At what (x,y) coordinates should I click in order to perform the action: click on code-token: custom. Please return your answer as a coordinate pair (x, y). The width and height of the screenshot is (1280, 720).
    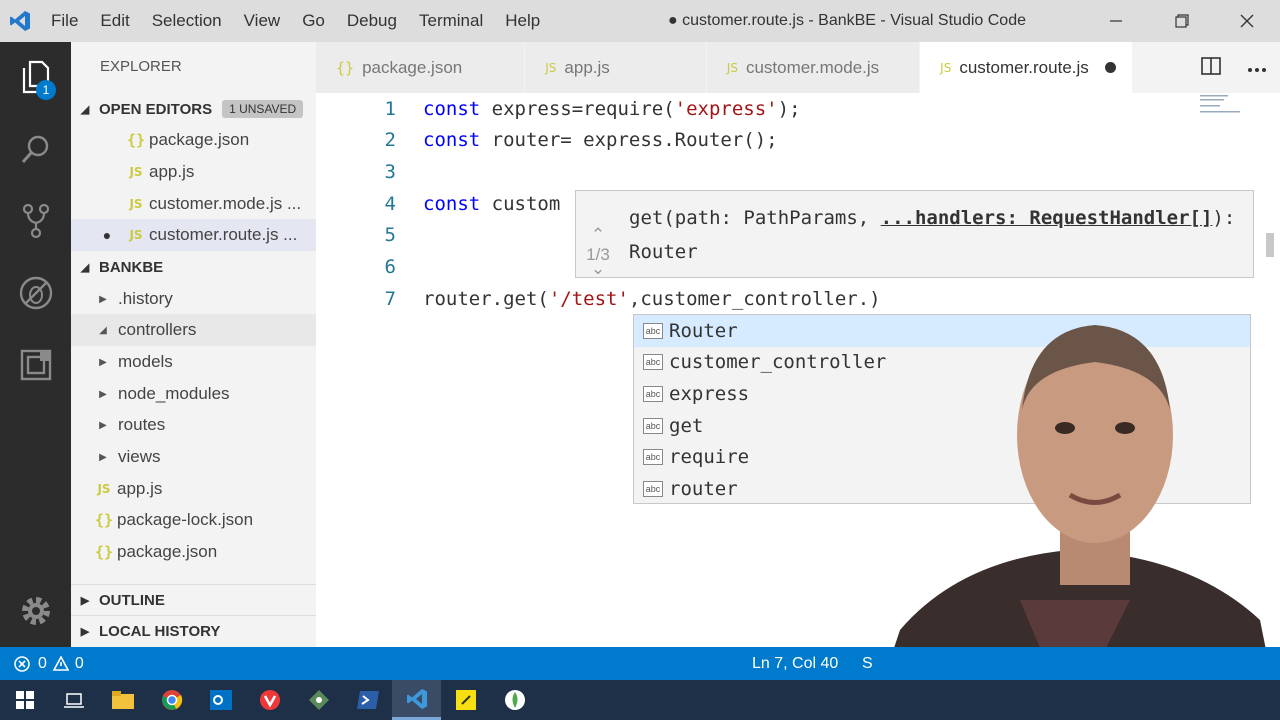
    Looking at the image, I should click on (520, 204).